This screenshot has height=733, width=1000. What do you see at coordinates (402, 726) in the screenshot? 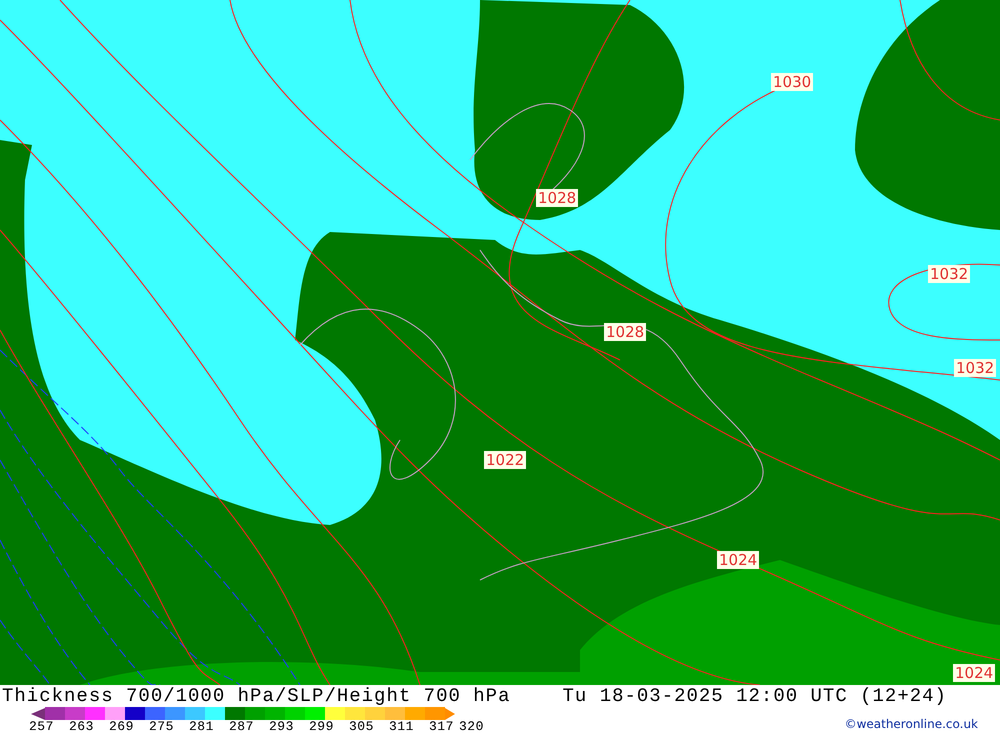
I see `legend-label: 311` at bounding box center [402, 726].